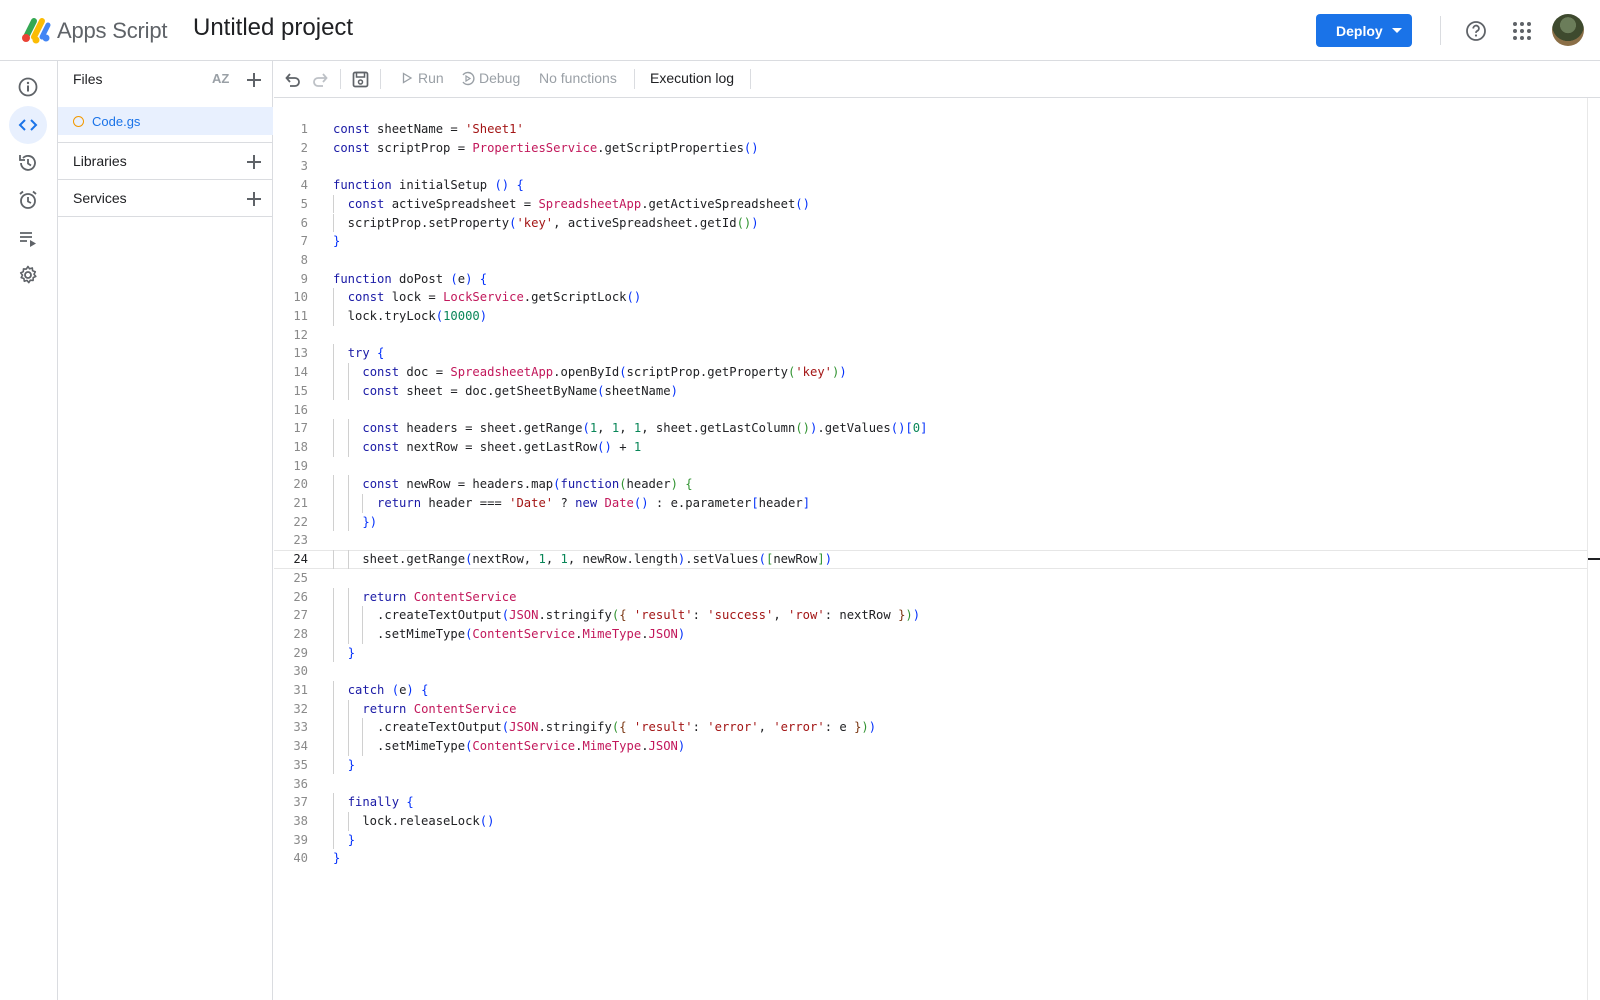 The height and width of the screenshot is (1000, 1600). Describe the element at coordinates (165, 79) in the screenshot. I see `files-header: Files AZ` at that location.